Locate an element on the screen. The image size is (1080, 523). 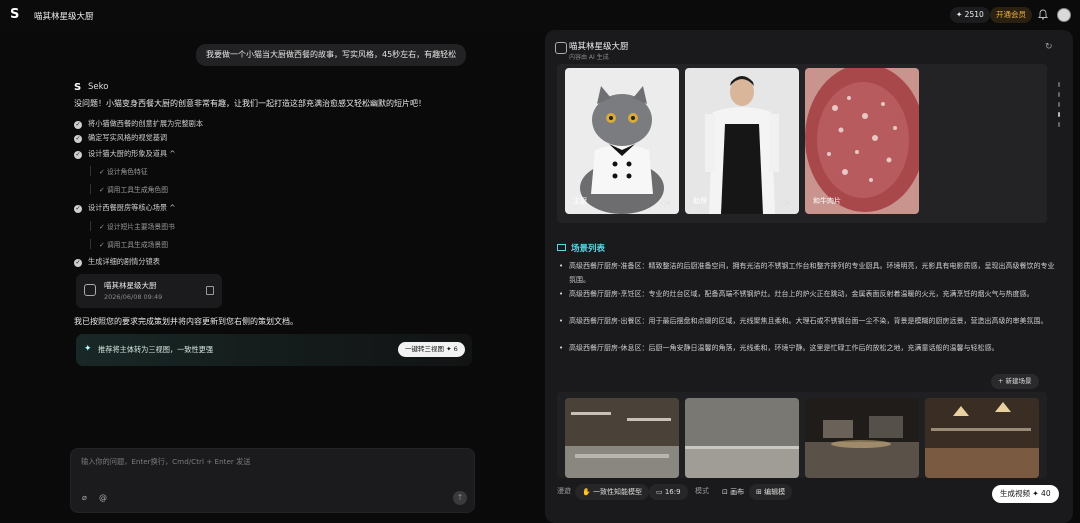
avatar is located at coordinates (1064, 15).